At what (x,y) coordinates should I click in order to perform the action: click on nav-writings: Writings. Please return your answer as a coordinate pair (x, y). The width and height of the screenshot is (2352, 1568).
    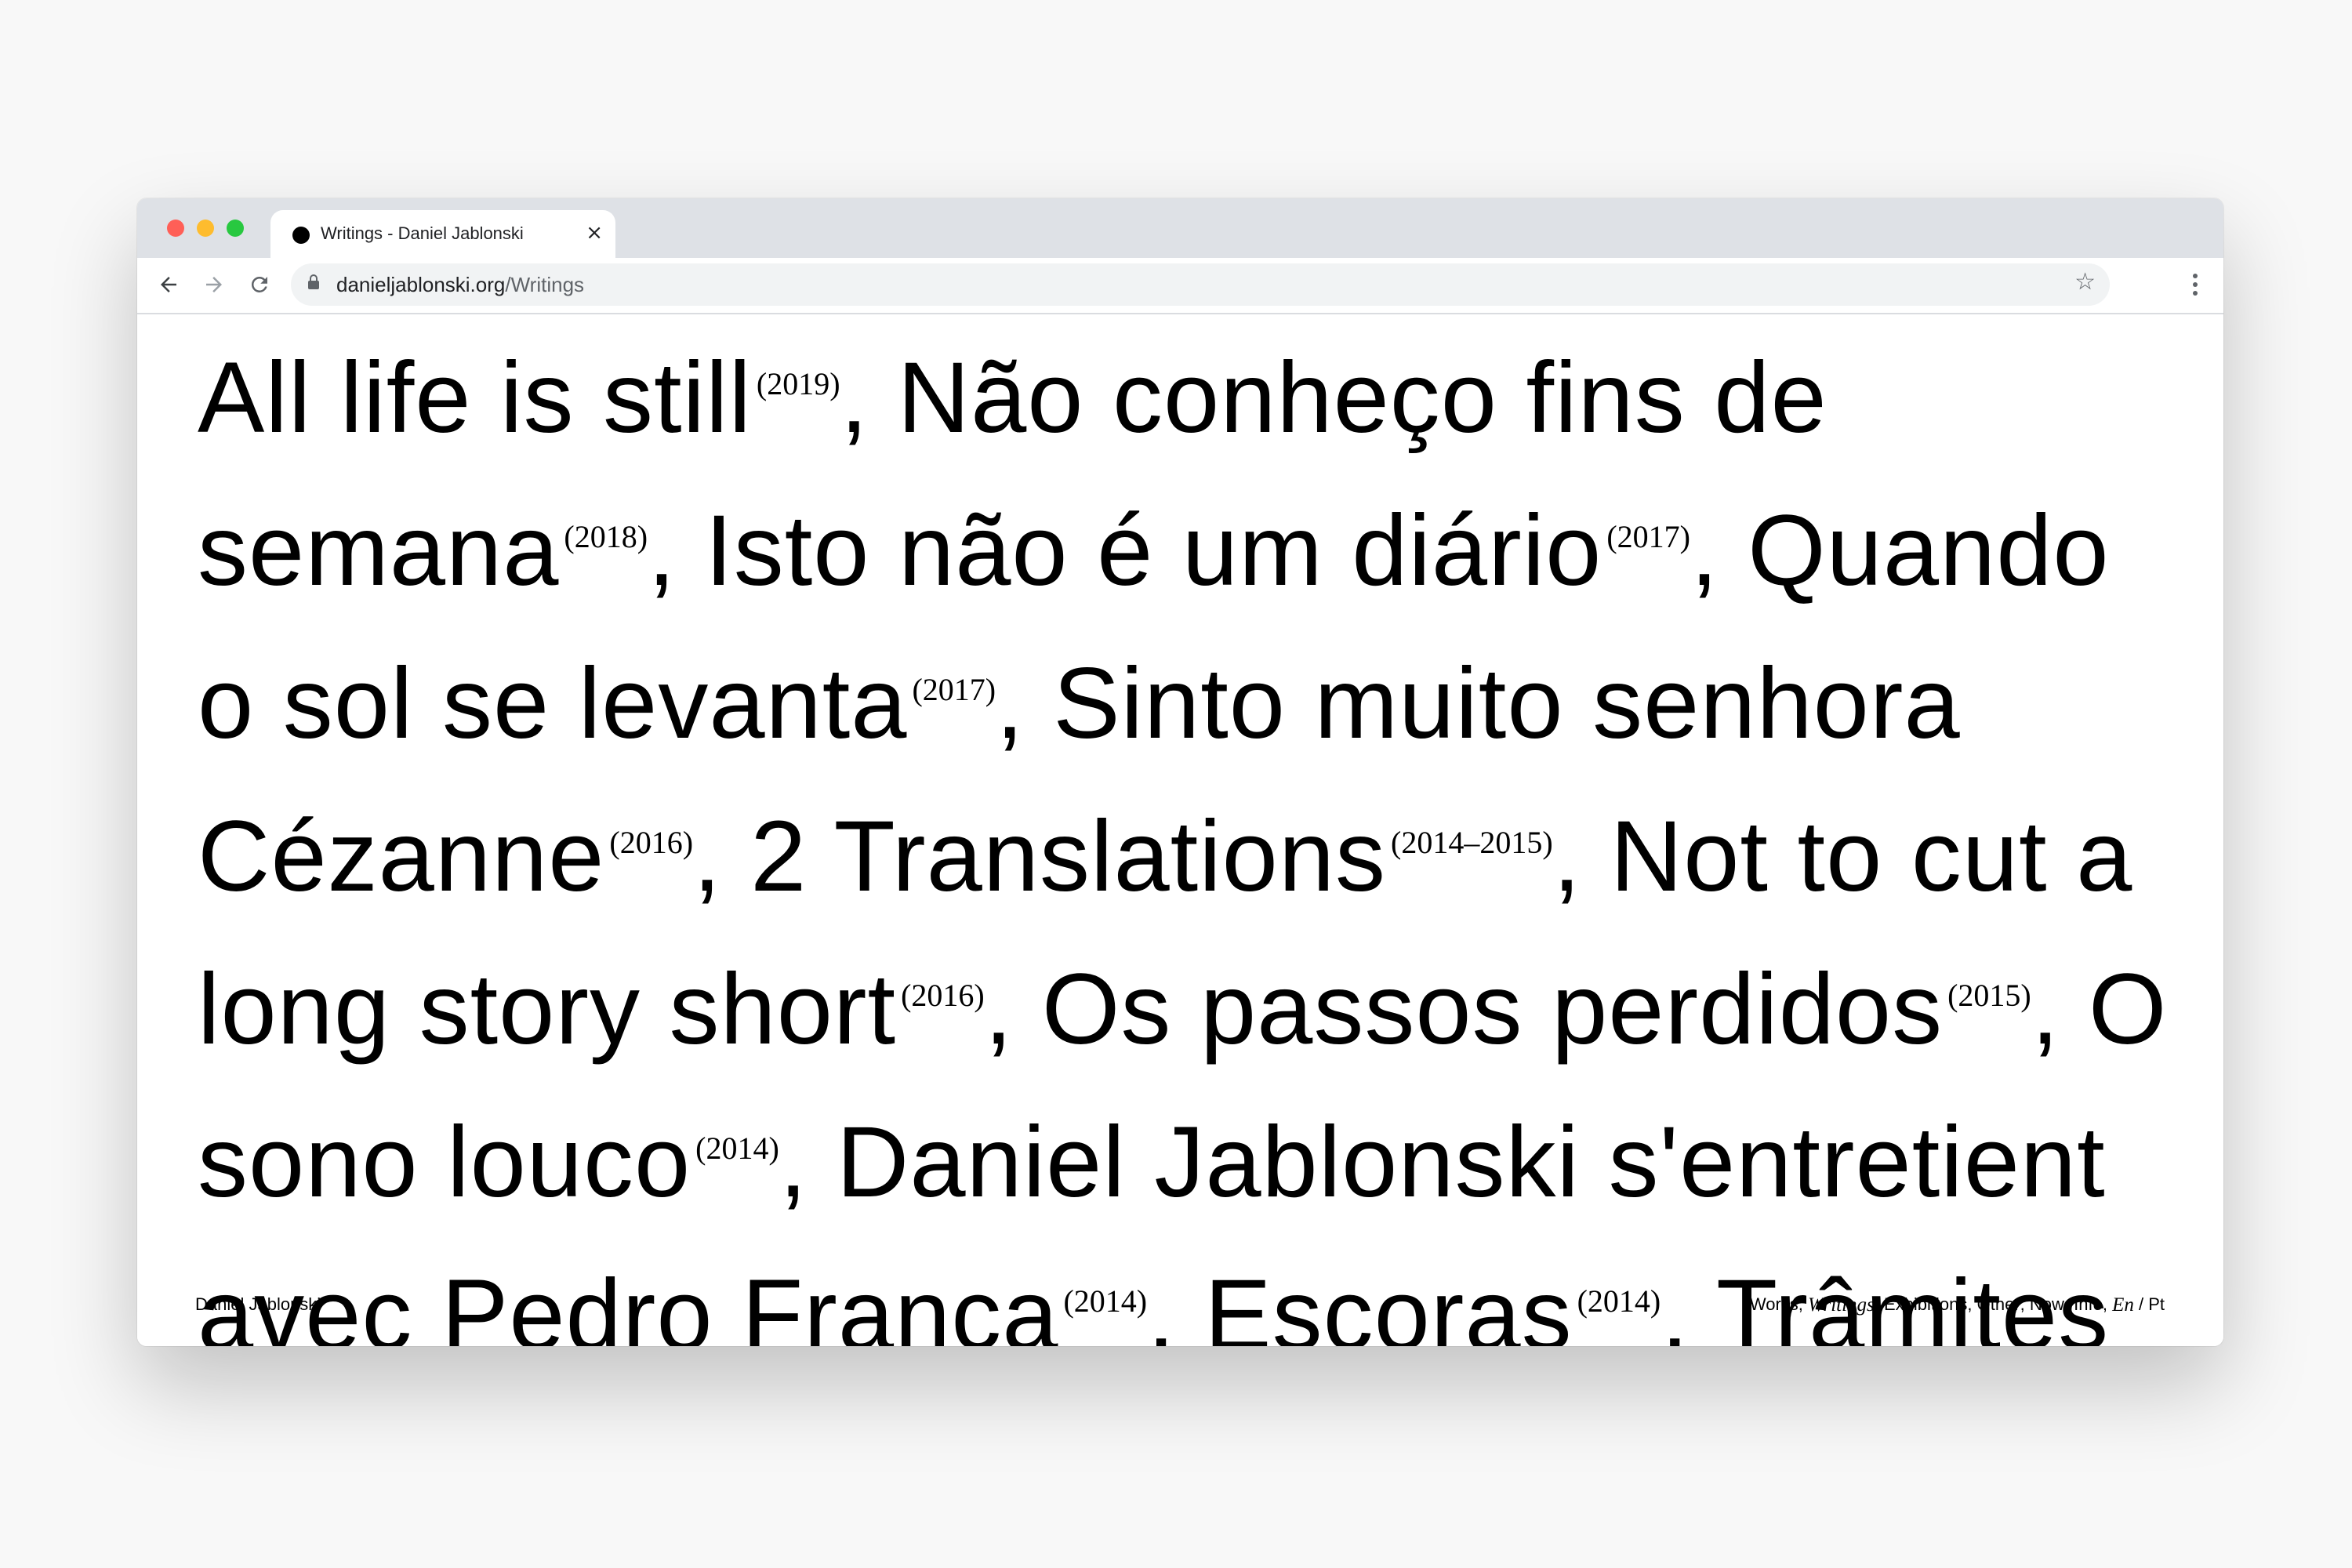
    Looking at the image, I should click on (1841, 1305).